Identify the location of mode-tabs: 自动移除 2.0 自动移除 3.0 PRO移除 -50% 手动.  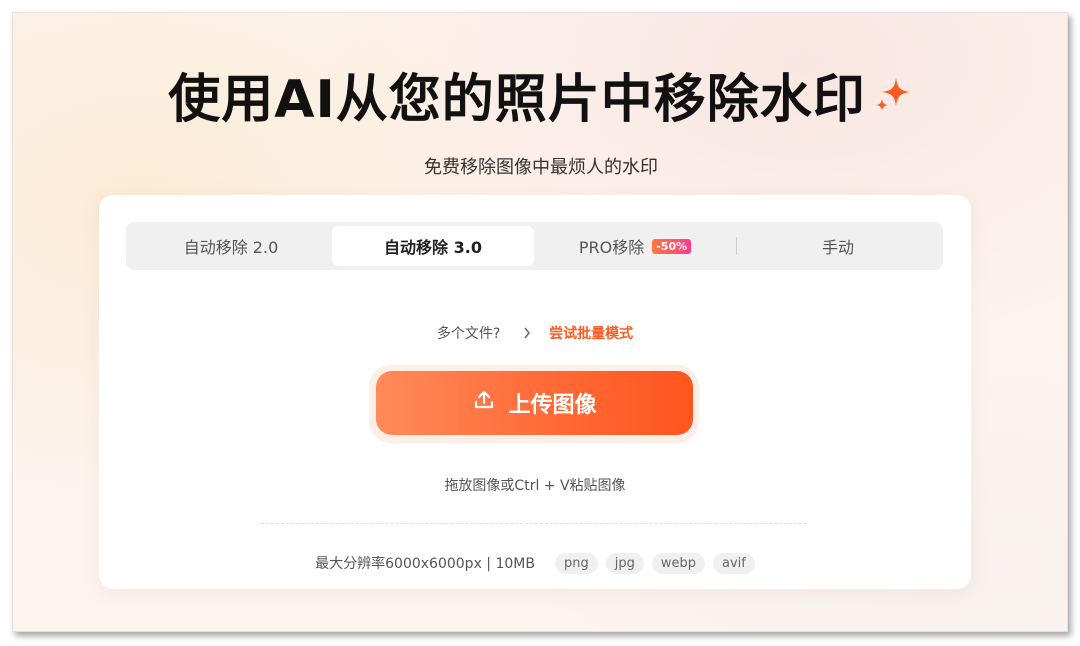
(534, 246).